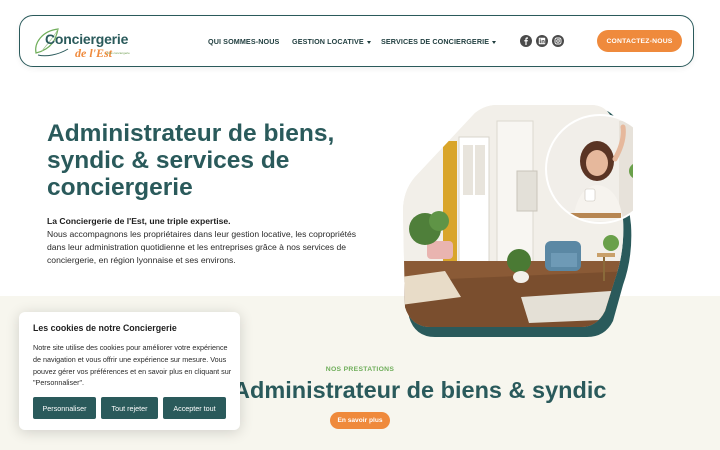 The height and width of the screenshot is (450, 720). I want to click on logo-tagline: votre conciergerie, so click(118, 53).